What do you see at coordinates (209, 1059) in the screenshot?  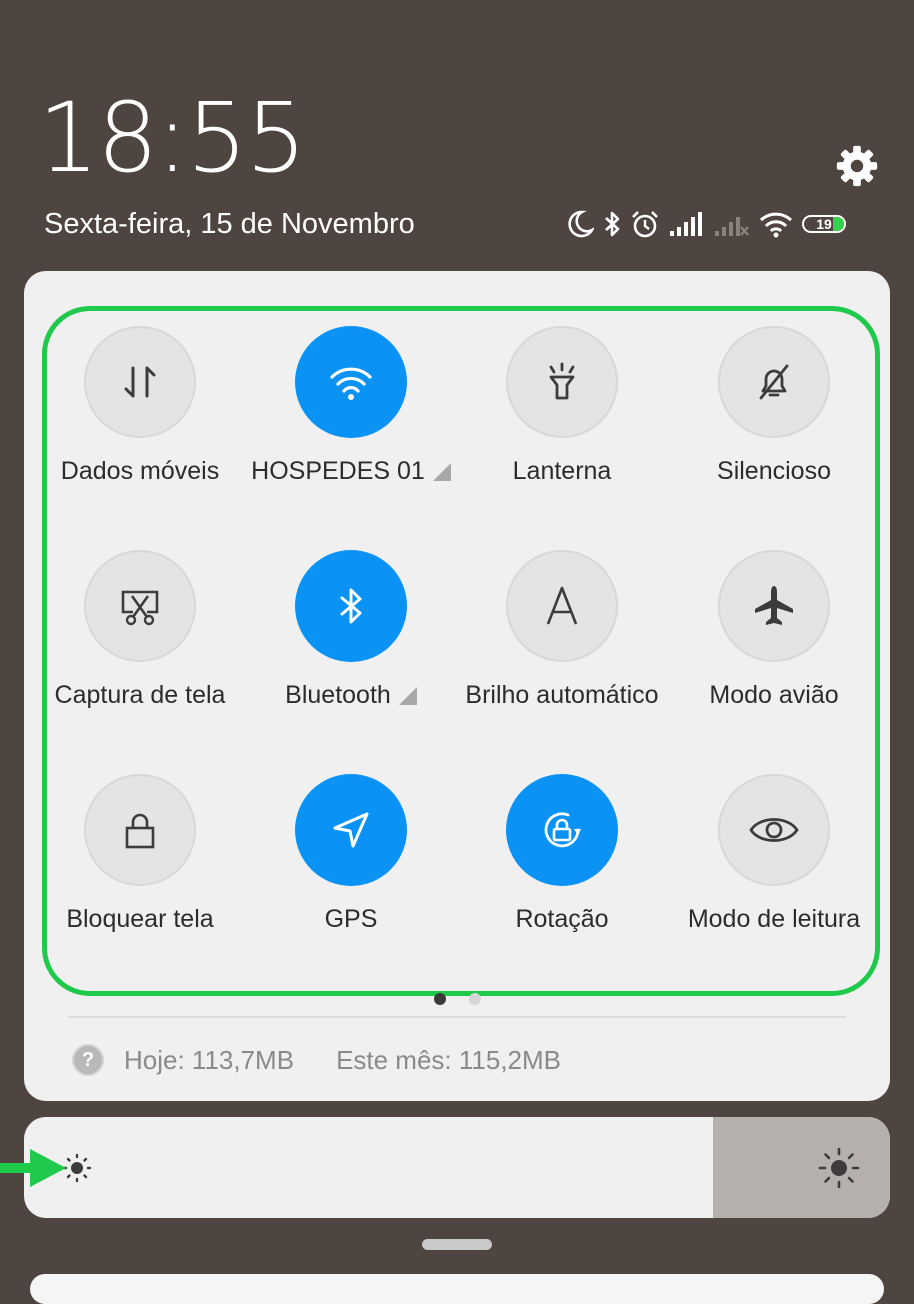 I see `data-usage-today: Hoje: 113,7MB` at bounding box center [209, 1059].